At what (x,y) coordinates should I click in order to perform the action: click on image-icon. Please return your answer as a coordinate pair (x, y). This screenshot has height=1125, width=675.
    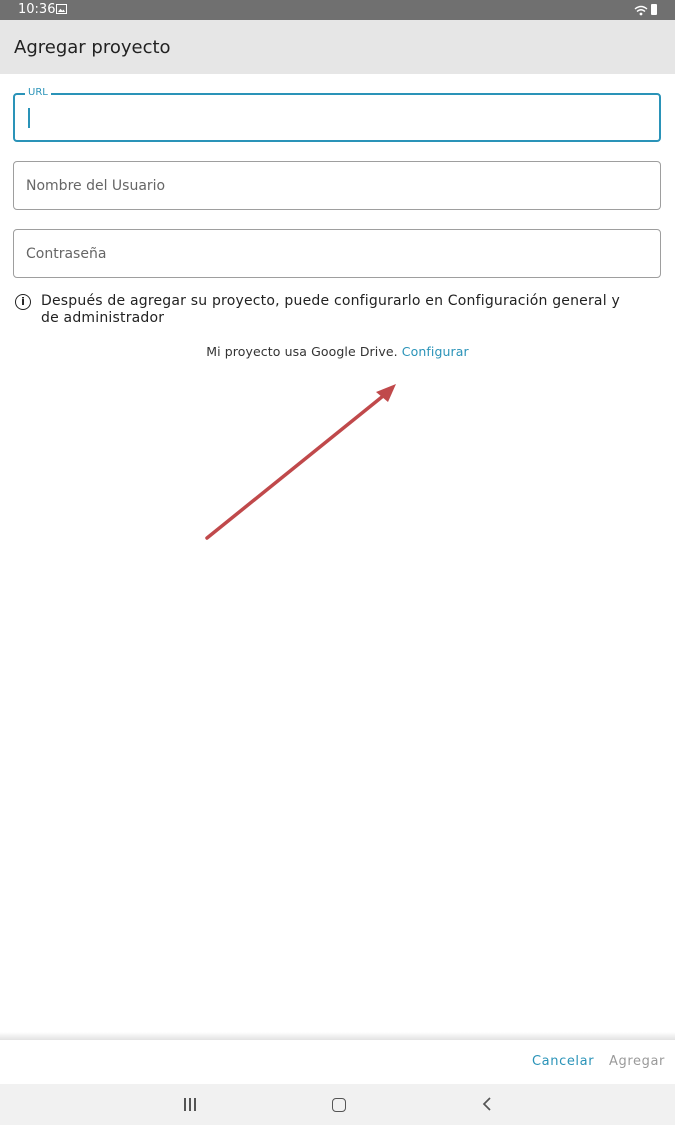
    Looking at the image, I should click on (61, 9).